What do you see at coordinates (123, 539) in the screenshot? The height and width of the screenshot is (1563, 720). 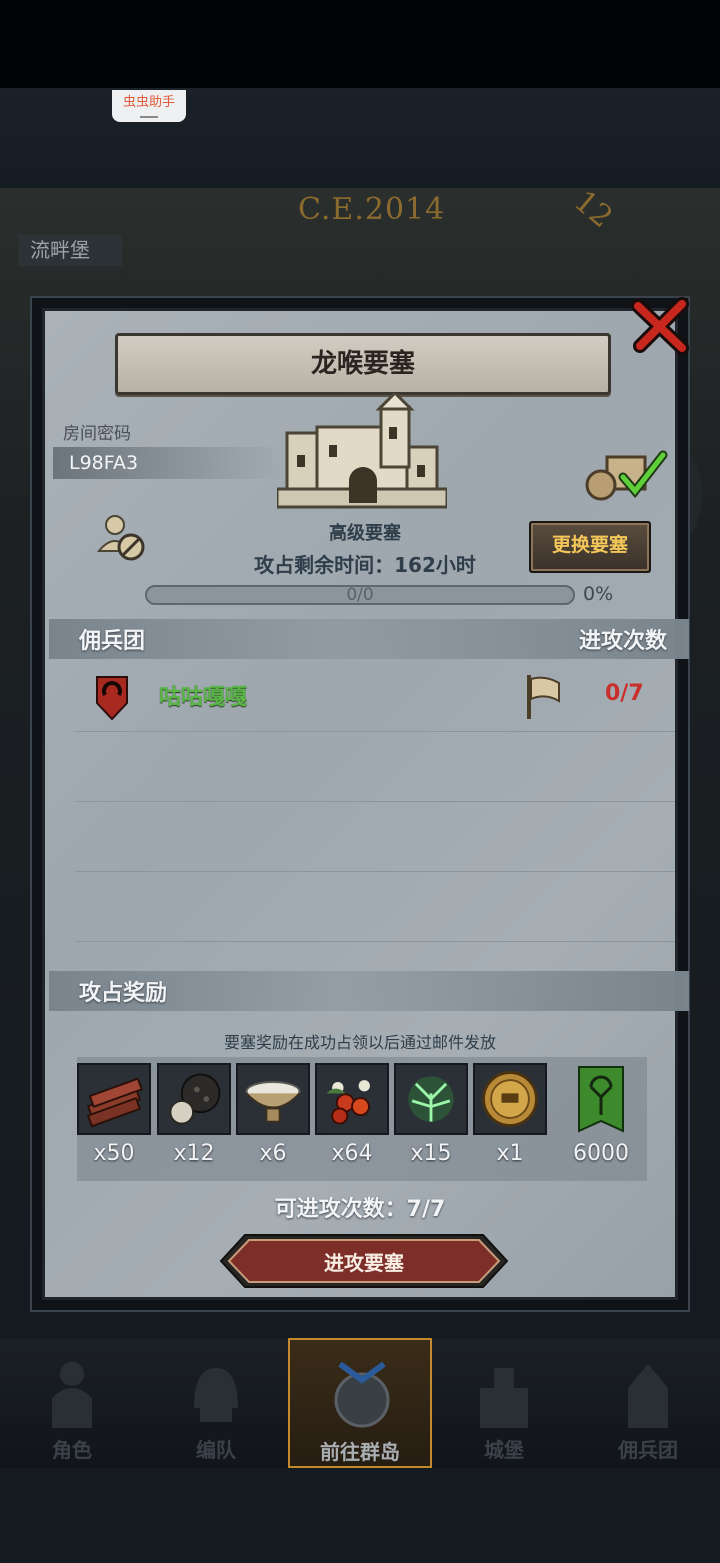 I see `user-block-icon` at bounding box center [123, 539].